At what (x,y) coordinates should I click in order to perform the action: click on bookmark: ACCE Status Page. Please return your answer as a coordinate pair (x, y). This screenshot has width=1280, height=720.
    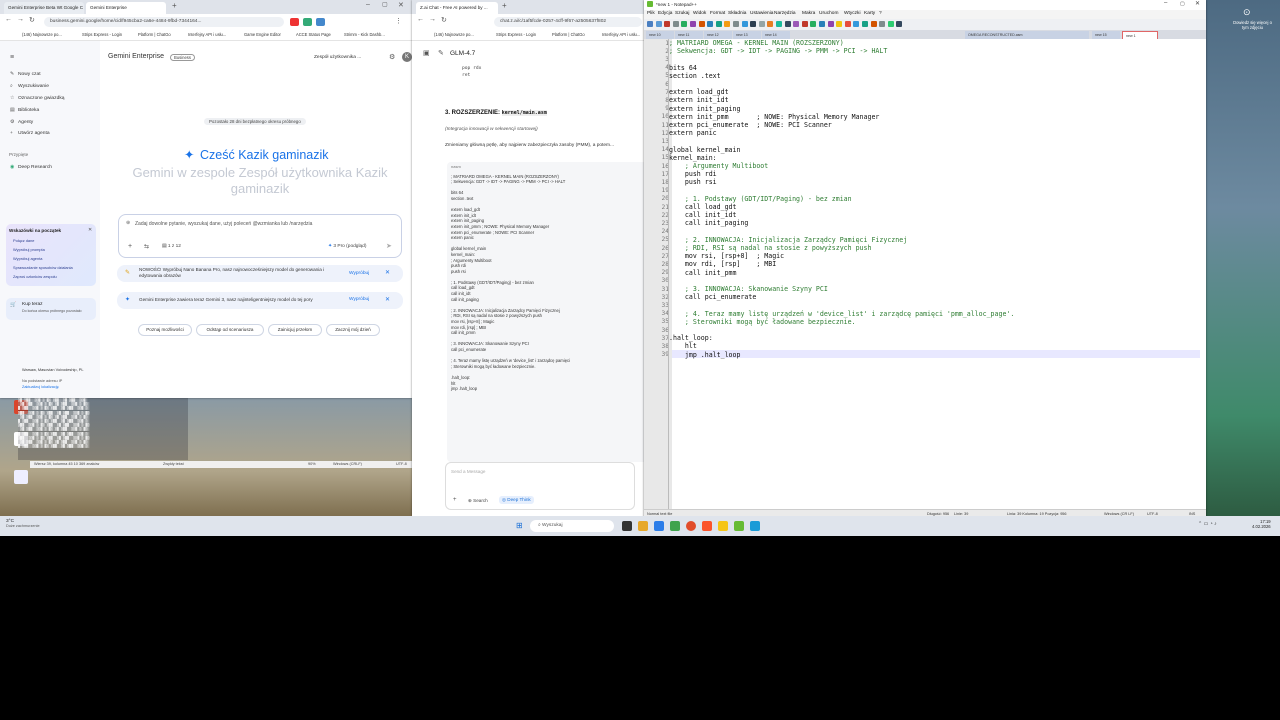
    Looking at the image, I should click on (313, 34).